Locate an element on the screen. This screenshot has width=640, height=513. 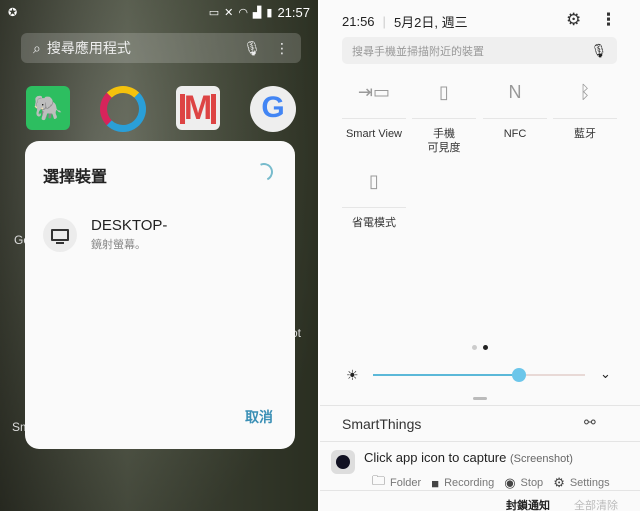
gmail-app-icon is located at coordinates (198, 108).